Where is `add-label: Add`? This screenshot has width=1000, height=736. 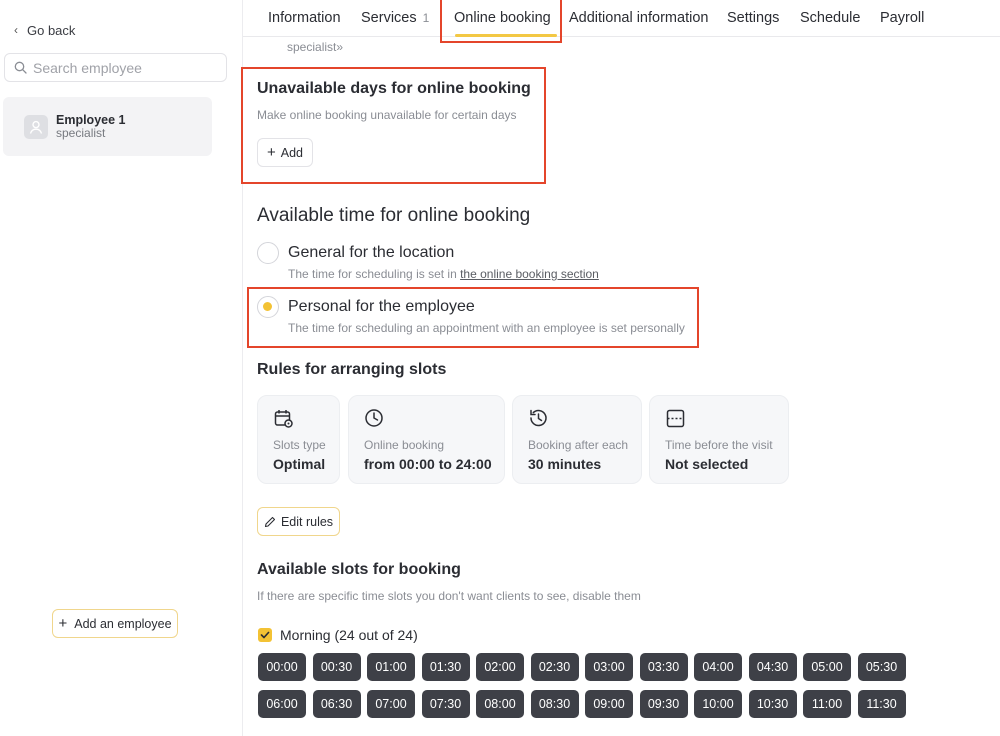 add-label: Add is located at coordinates (291, 152).